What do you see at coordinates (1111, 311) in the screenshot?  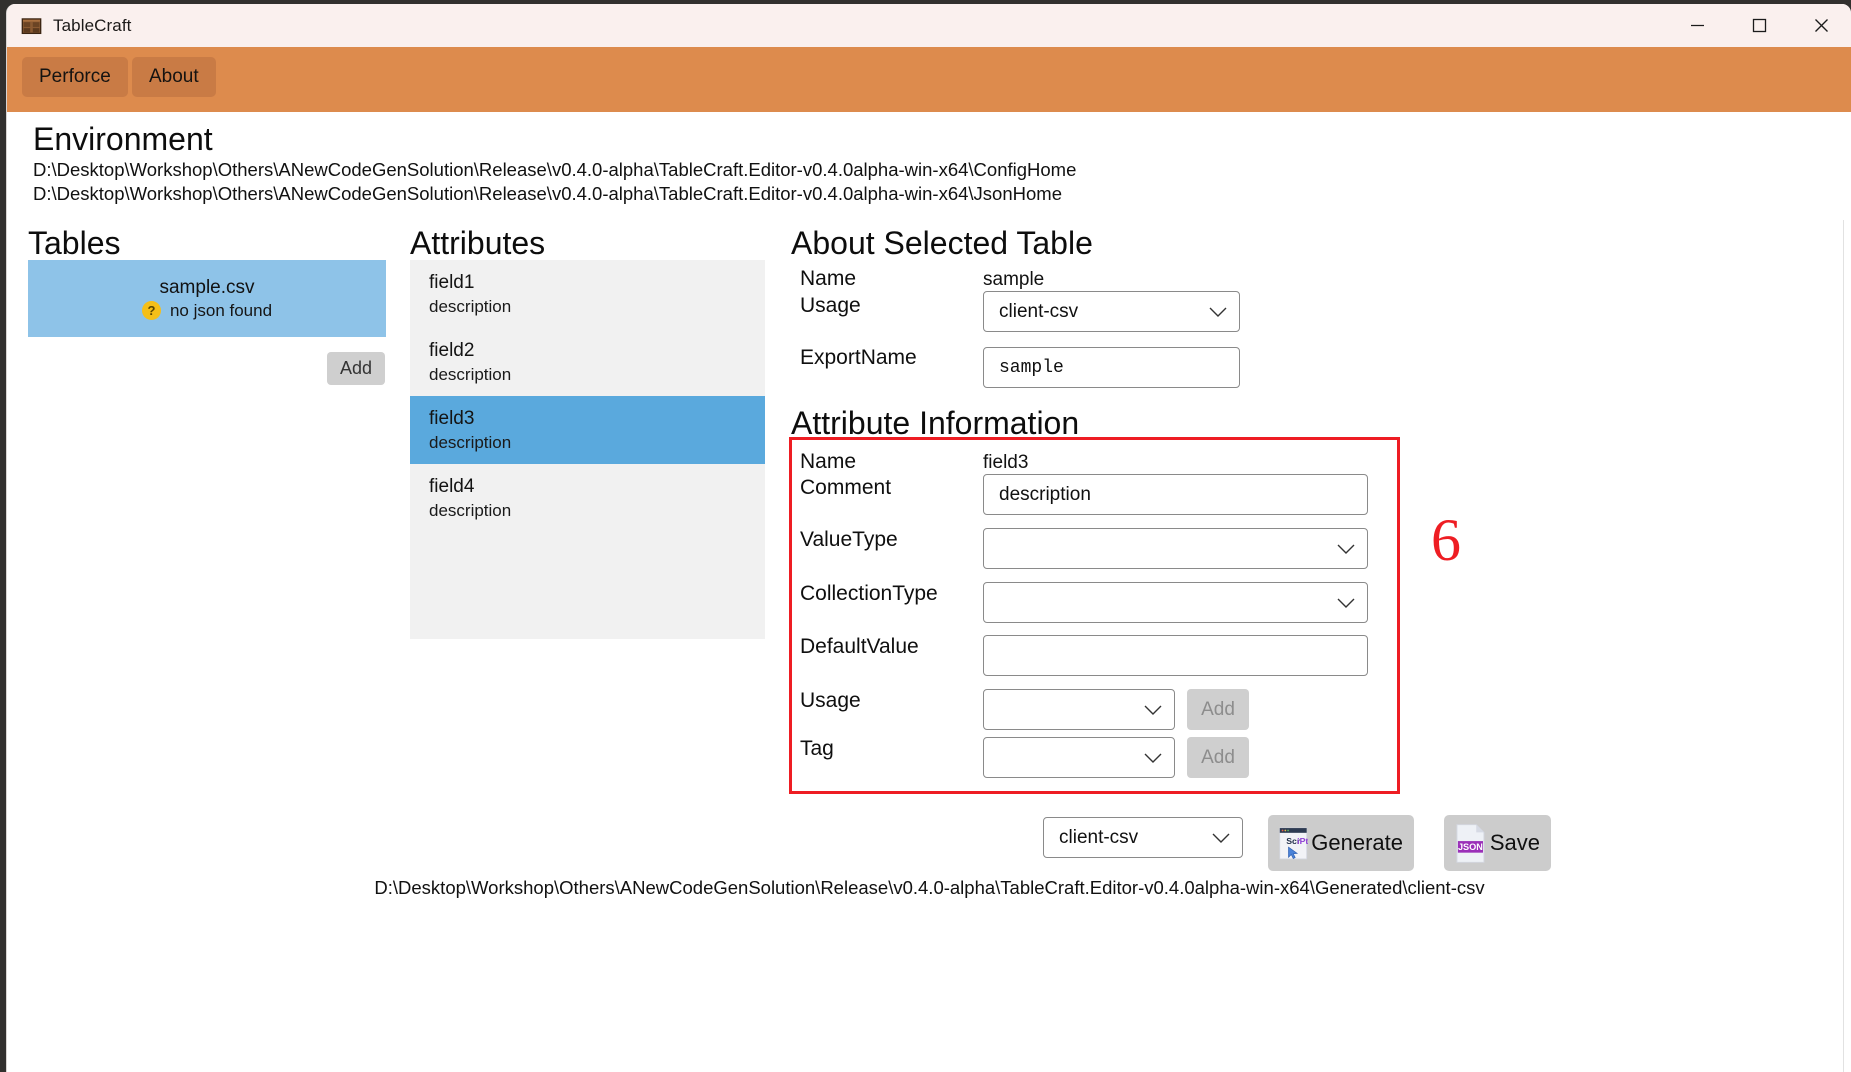 I see `table-usage-dropdown: client-csv` at bounding box center [1111, 311].